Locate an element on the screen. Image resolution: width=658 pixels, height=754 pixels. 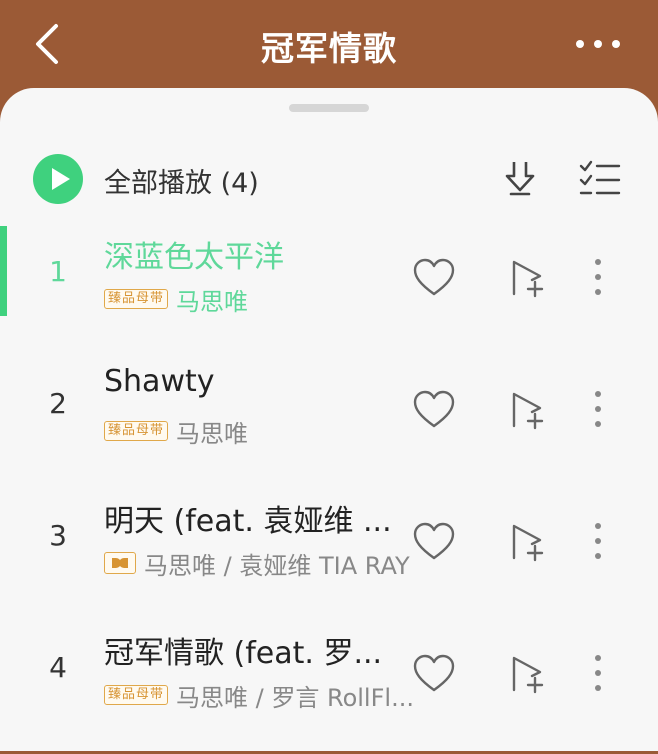
track-meta: 马思唯 / 袁娅维 TIA RAY is located at coordinates (257, 563).